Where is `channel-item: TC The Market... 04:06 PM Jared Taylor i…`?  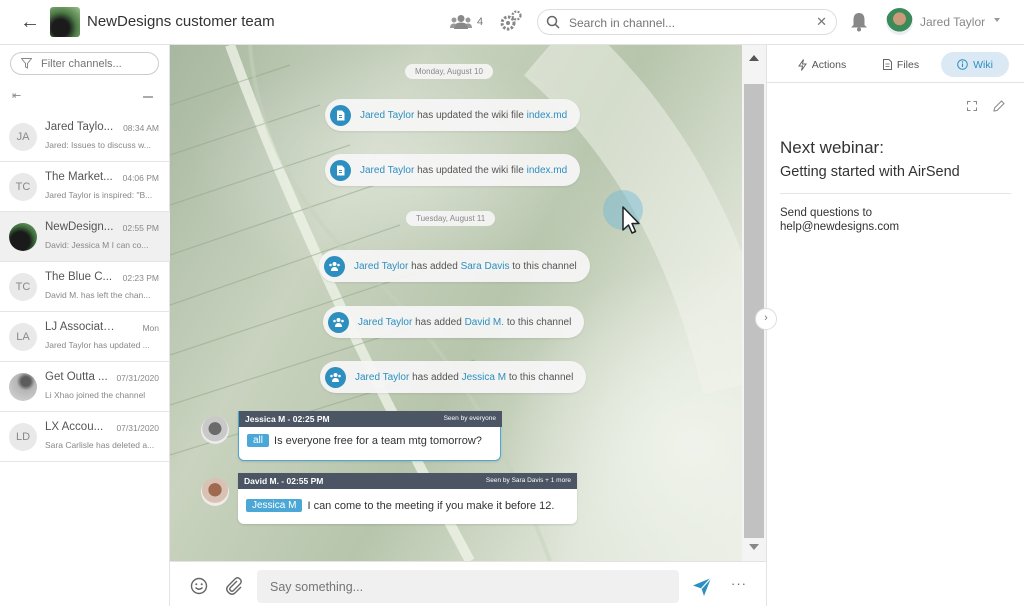
channel-item: TC The Market... 04:06 PM Jared Taylor i… is located at coordinates (85, 187).